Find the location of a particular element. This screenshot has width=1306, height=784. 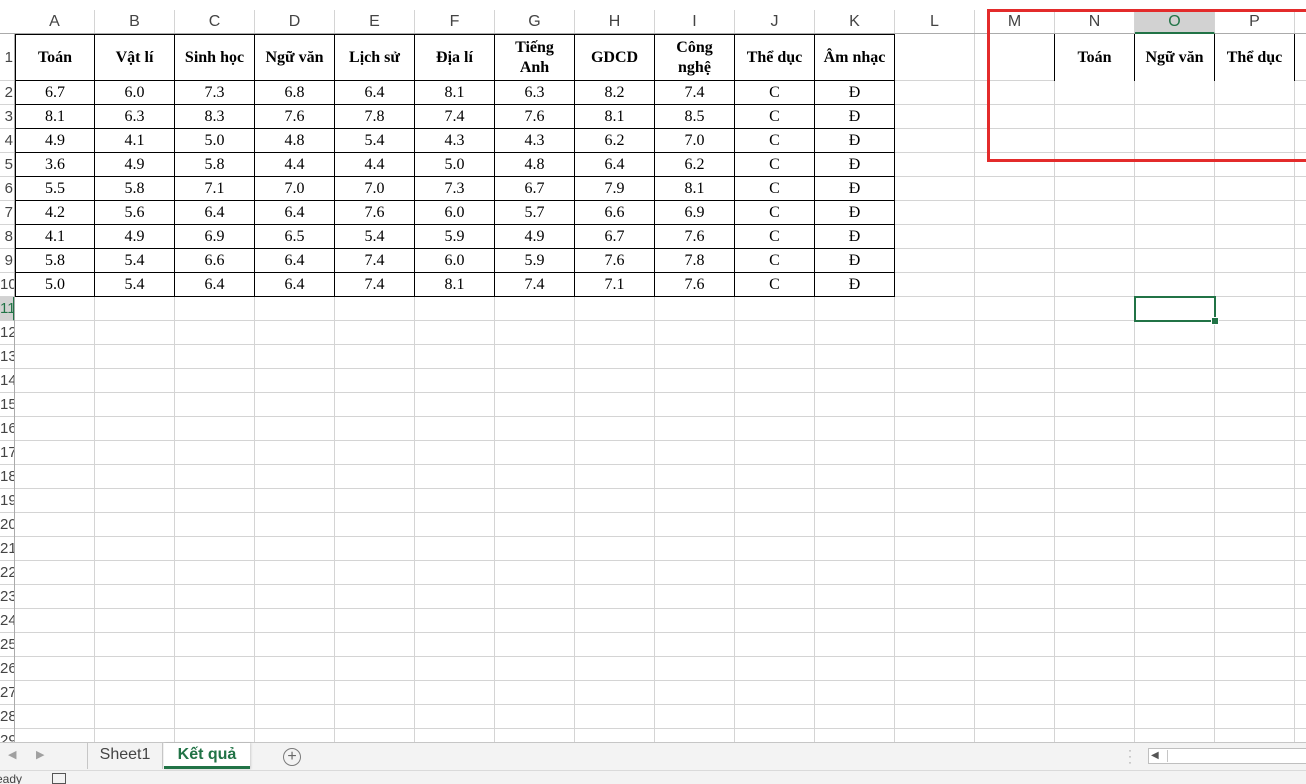

table-header-cell: Địa lí is located at coordinates (455, 57).